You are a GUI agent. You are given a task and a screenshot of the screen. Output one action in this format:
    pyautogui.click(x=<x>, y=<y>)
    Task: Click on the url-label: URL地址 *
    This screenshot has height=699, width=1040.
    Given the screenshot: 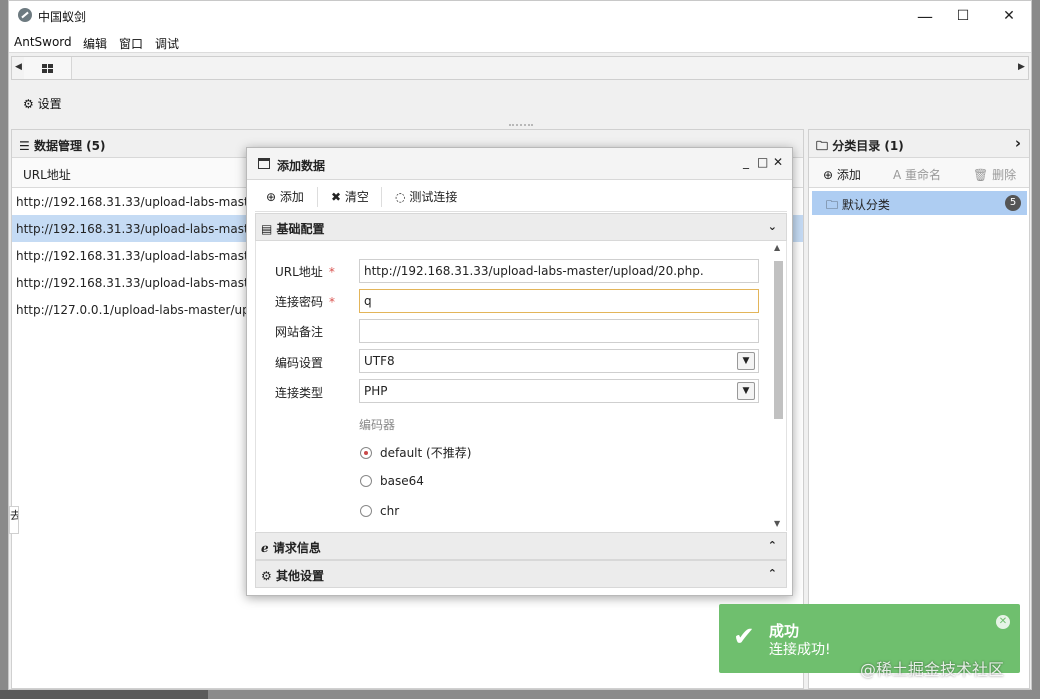 What is the action you would take?
    pyautogui.click(x=305, y=272)
    